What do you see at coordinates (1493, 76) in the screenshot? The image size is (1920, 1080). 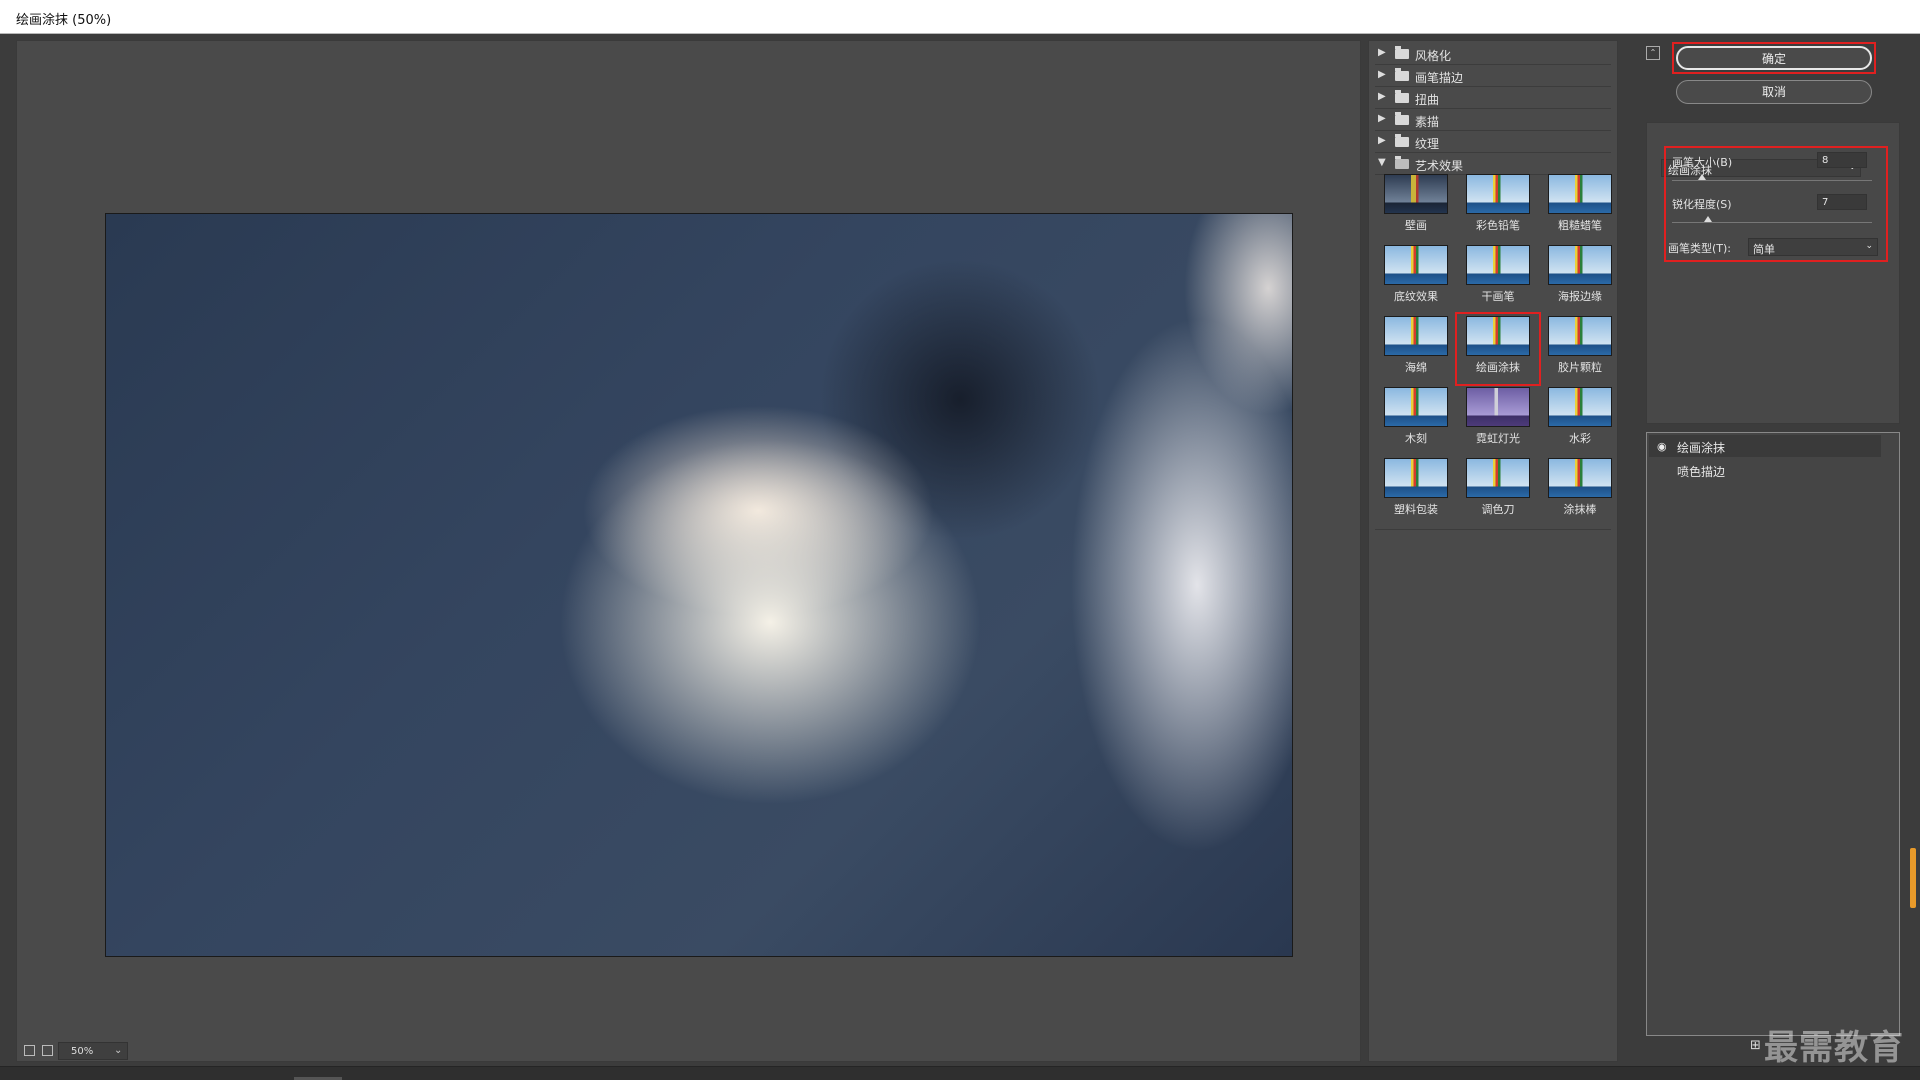 I see `folder-brush-strokes: ▶ 画笔描边` at bounding box center [1493, 76].